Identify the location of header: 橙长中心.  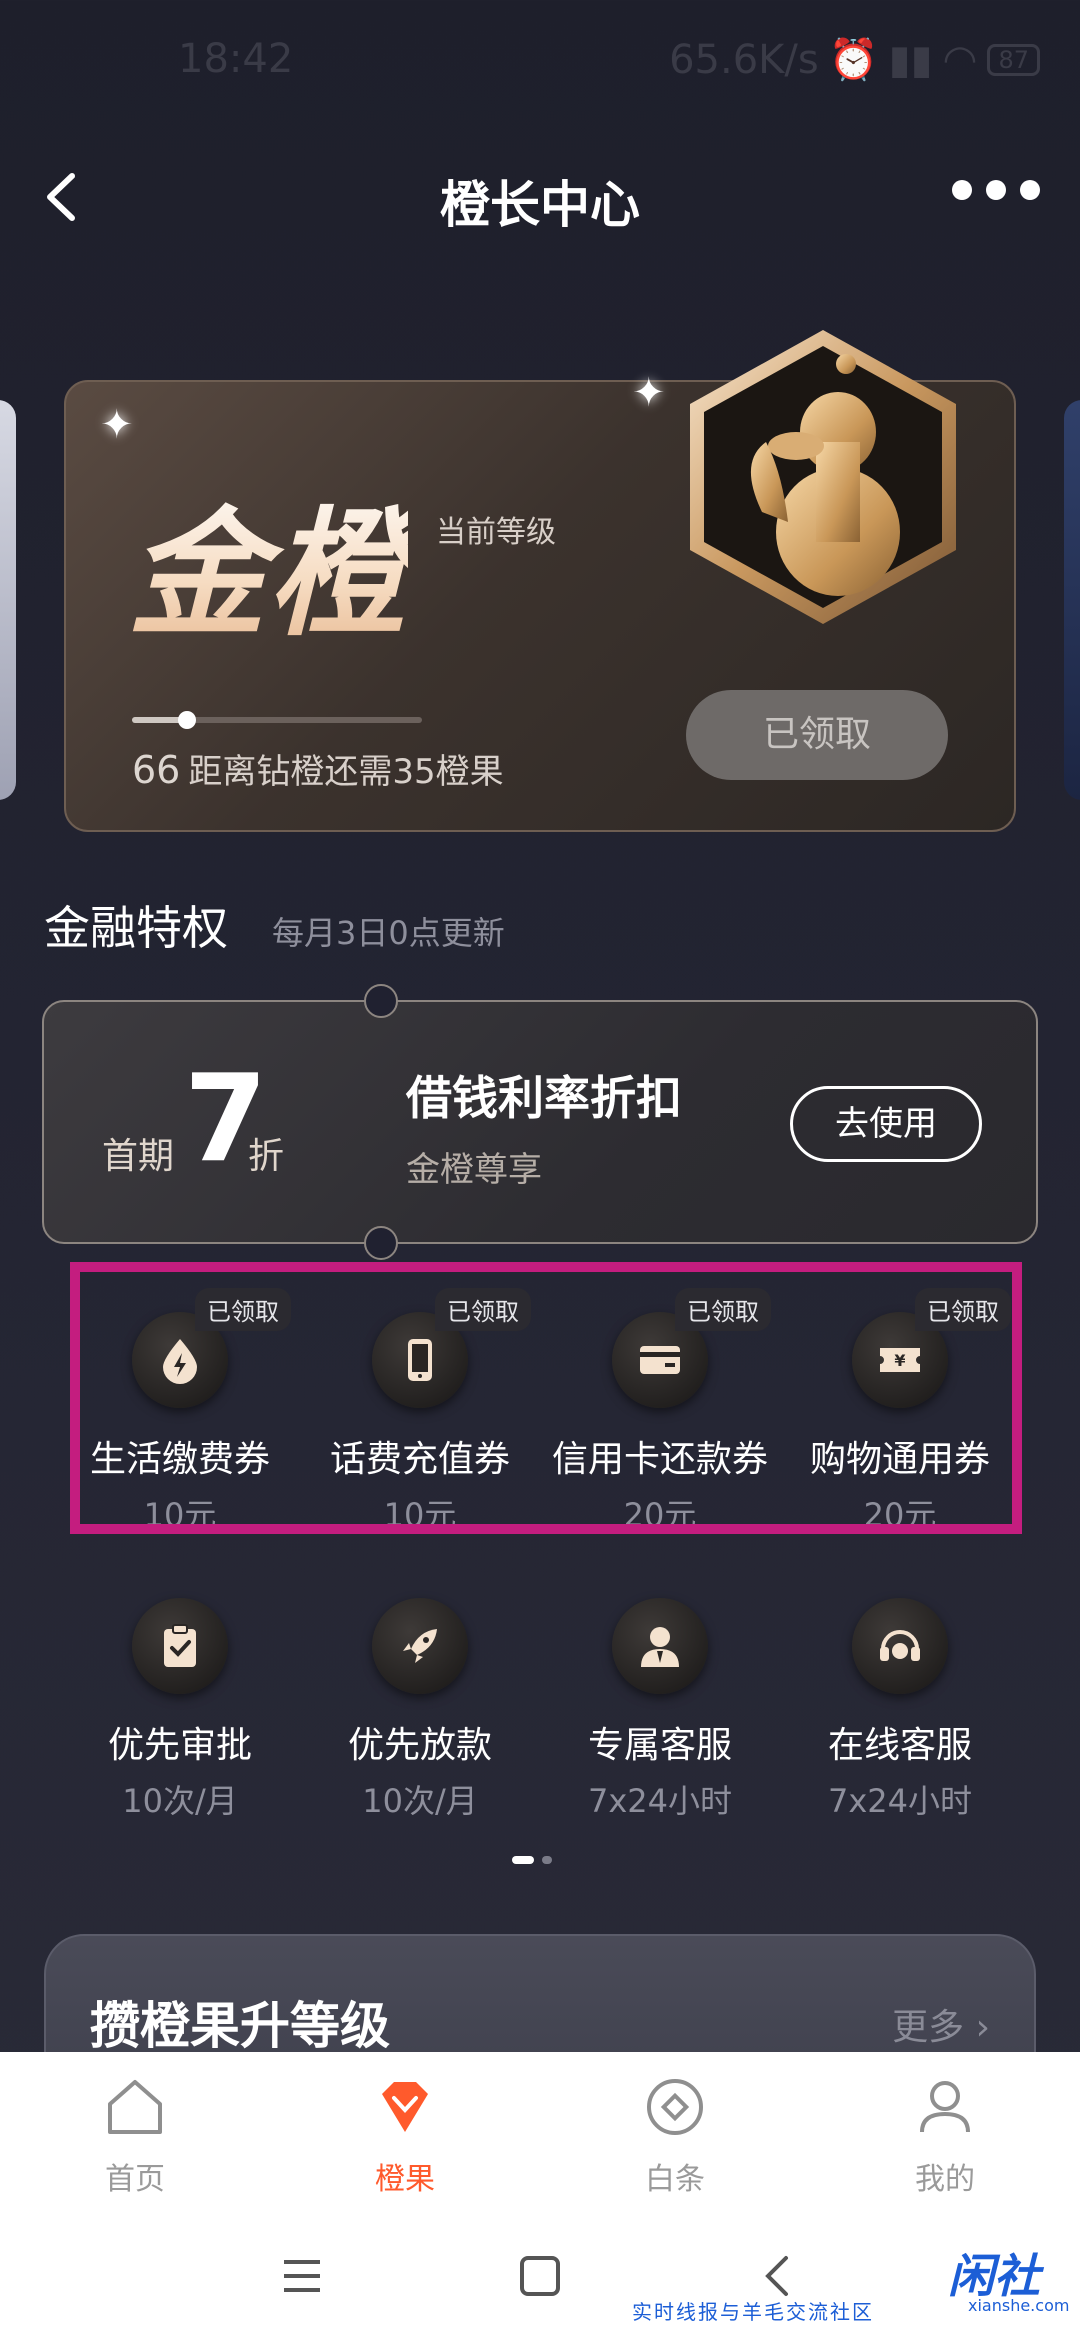
(540, 195).